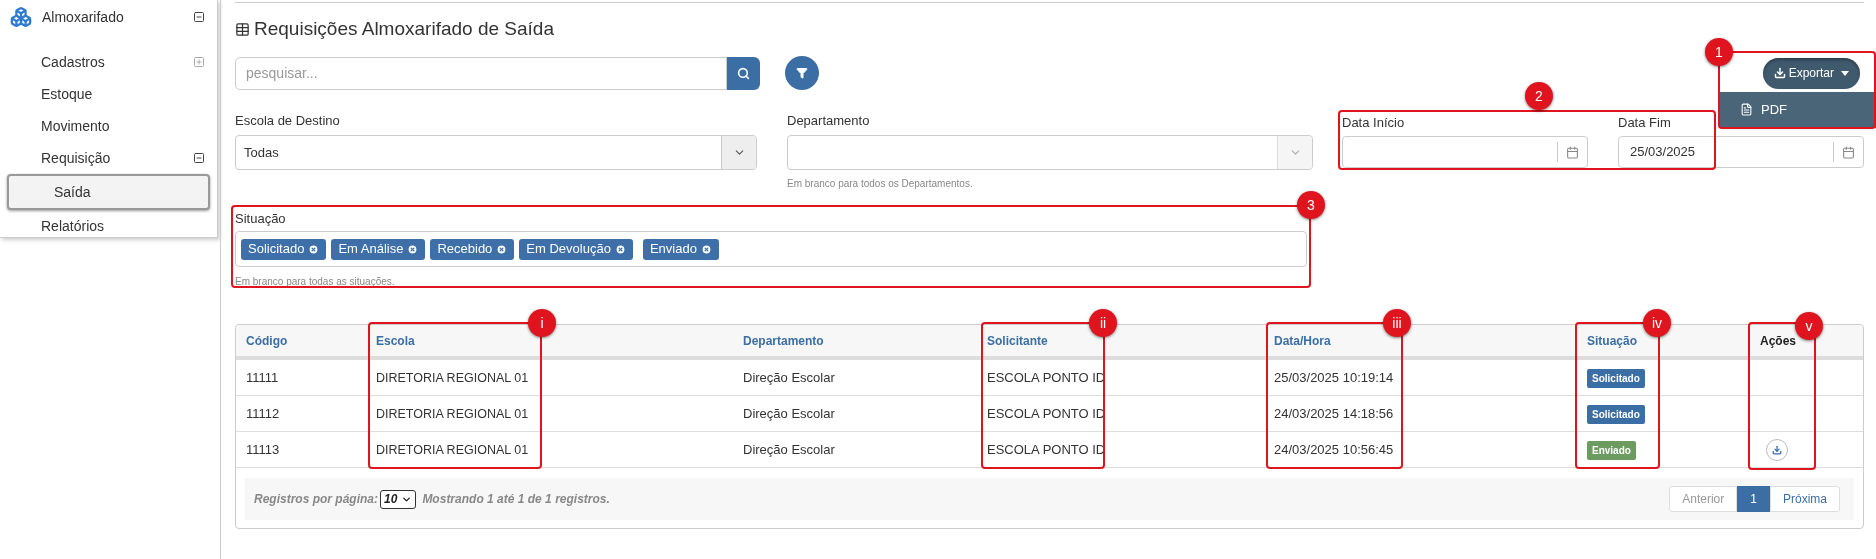 This screenshot has height=559, width=1876. I want to click on pagination-button: Próxima, so click(1805, 499).